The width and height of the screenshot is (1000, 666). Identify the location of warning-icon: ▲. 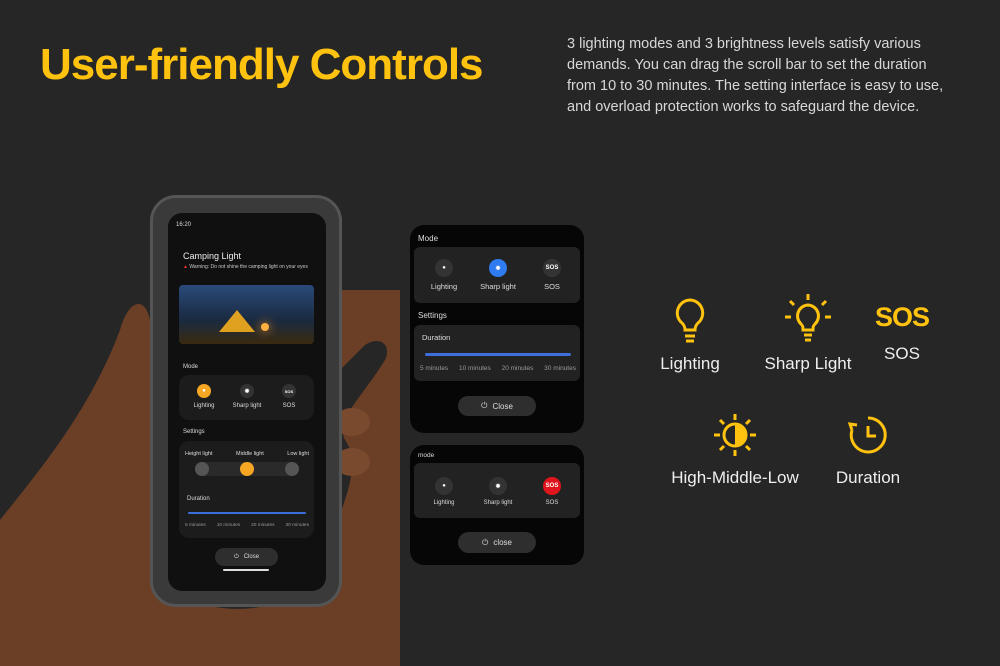
(185, 267).